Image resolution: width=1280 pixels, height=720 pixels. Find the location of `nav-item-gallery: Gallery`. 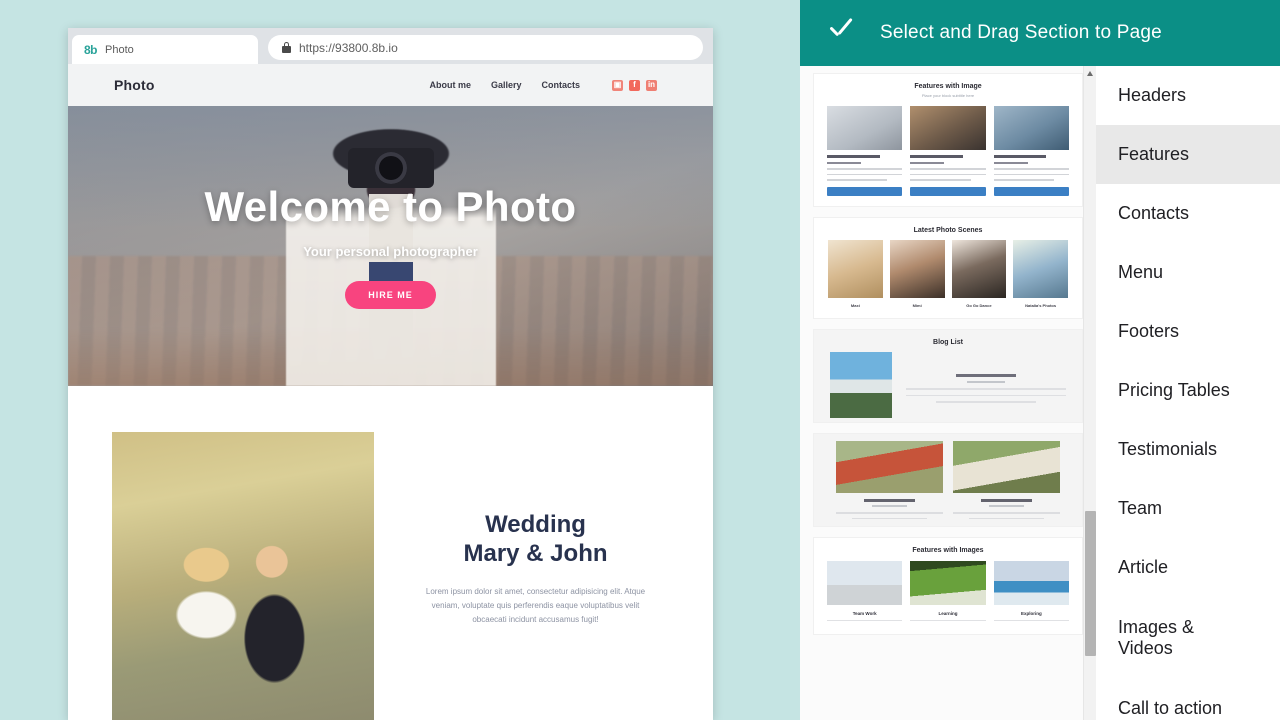

nav-item-gallery: Gallery is located at coordinates (506, 85).